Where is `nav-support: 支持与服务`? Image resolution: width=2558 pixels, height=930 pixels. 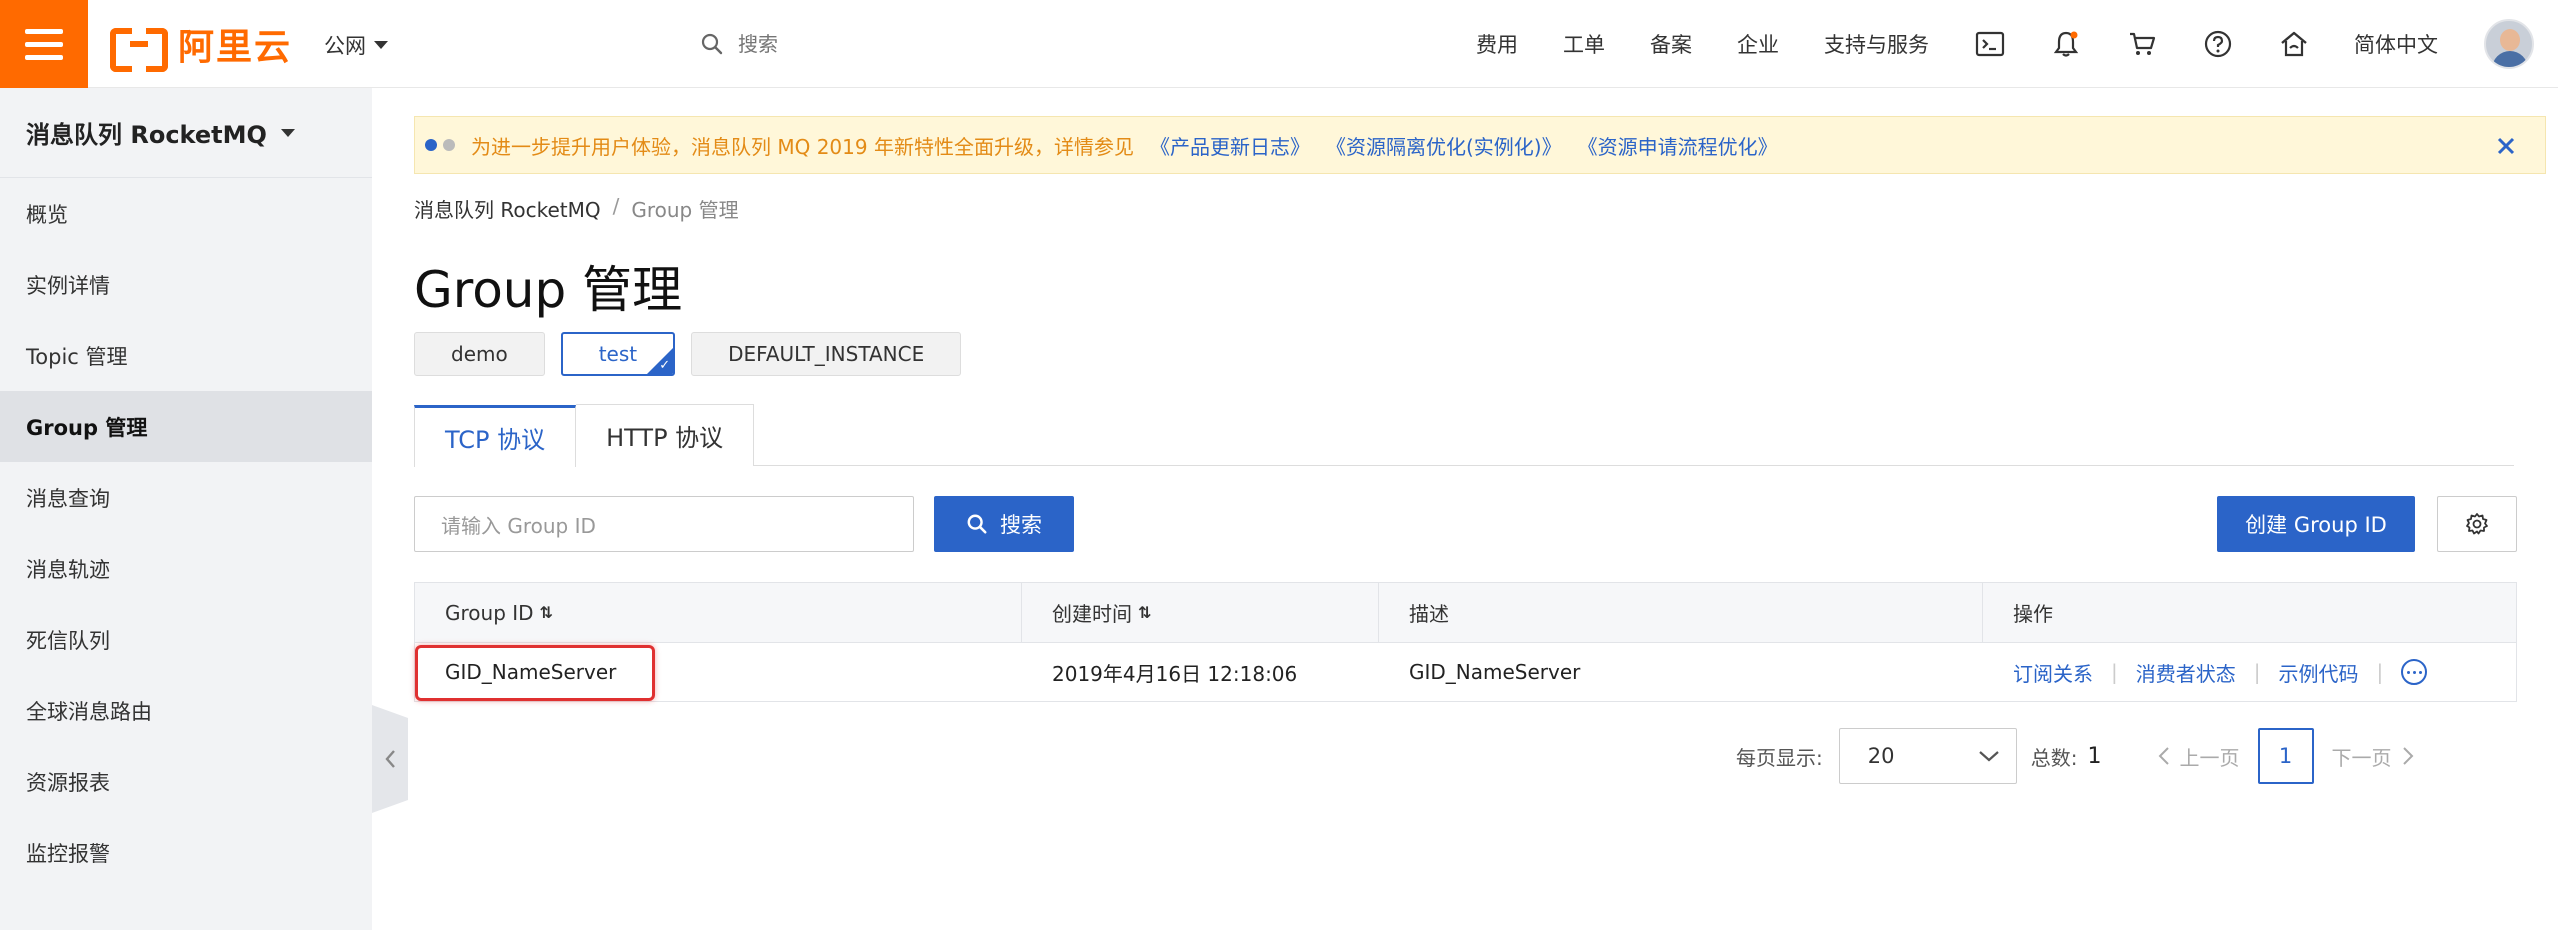 nav-support: 支持与服务 is located at coordinates (1876, 44).